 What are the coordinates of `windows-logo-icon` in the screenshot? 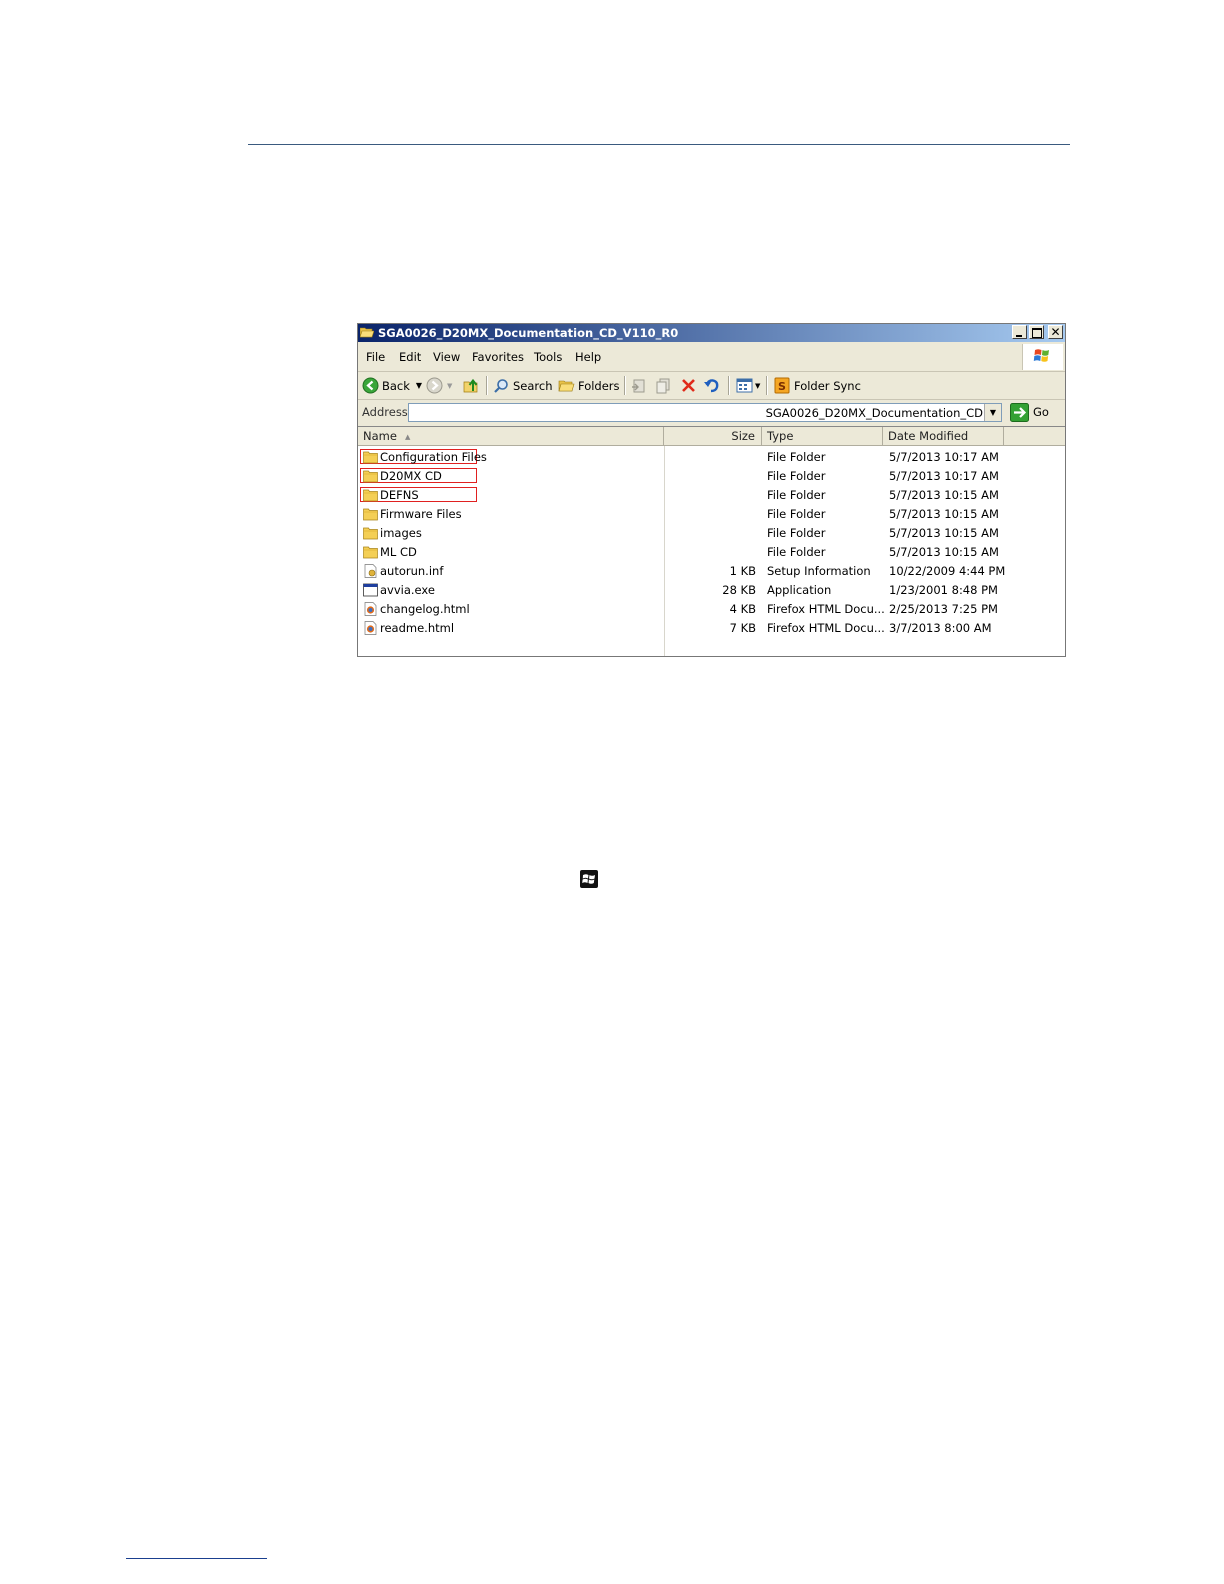 It's located at (589, 879).